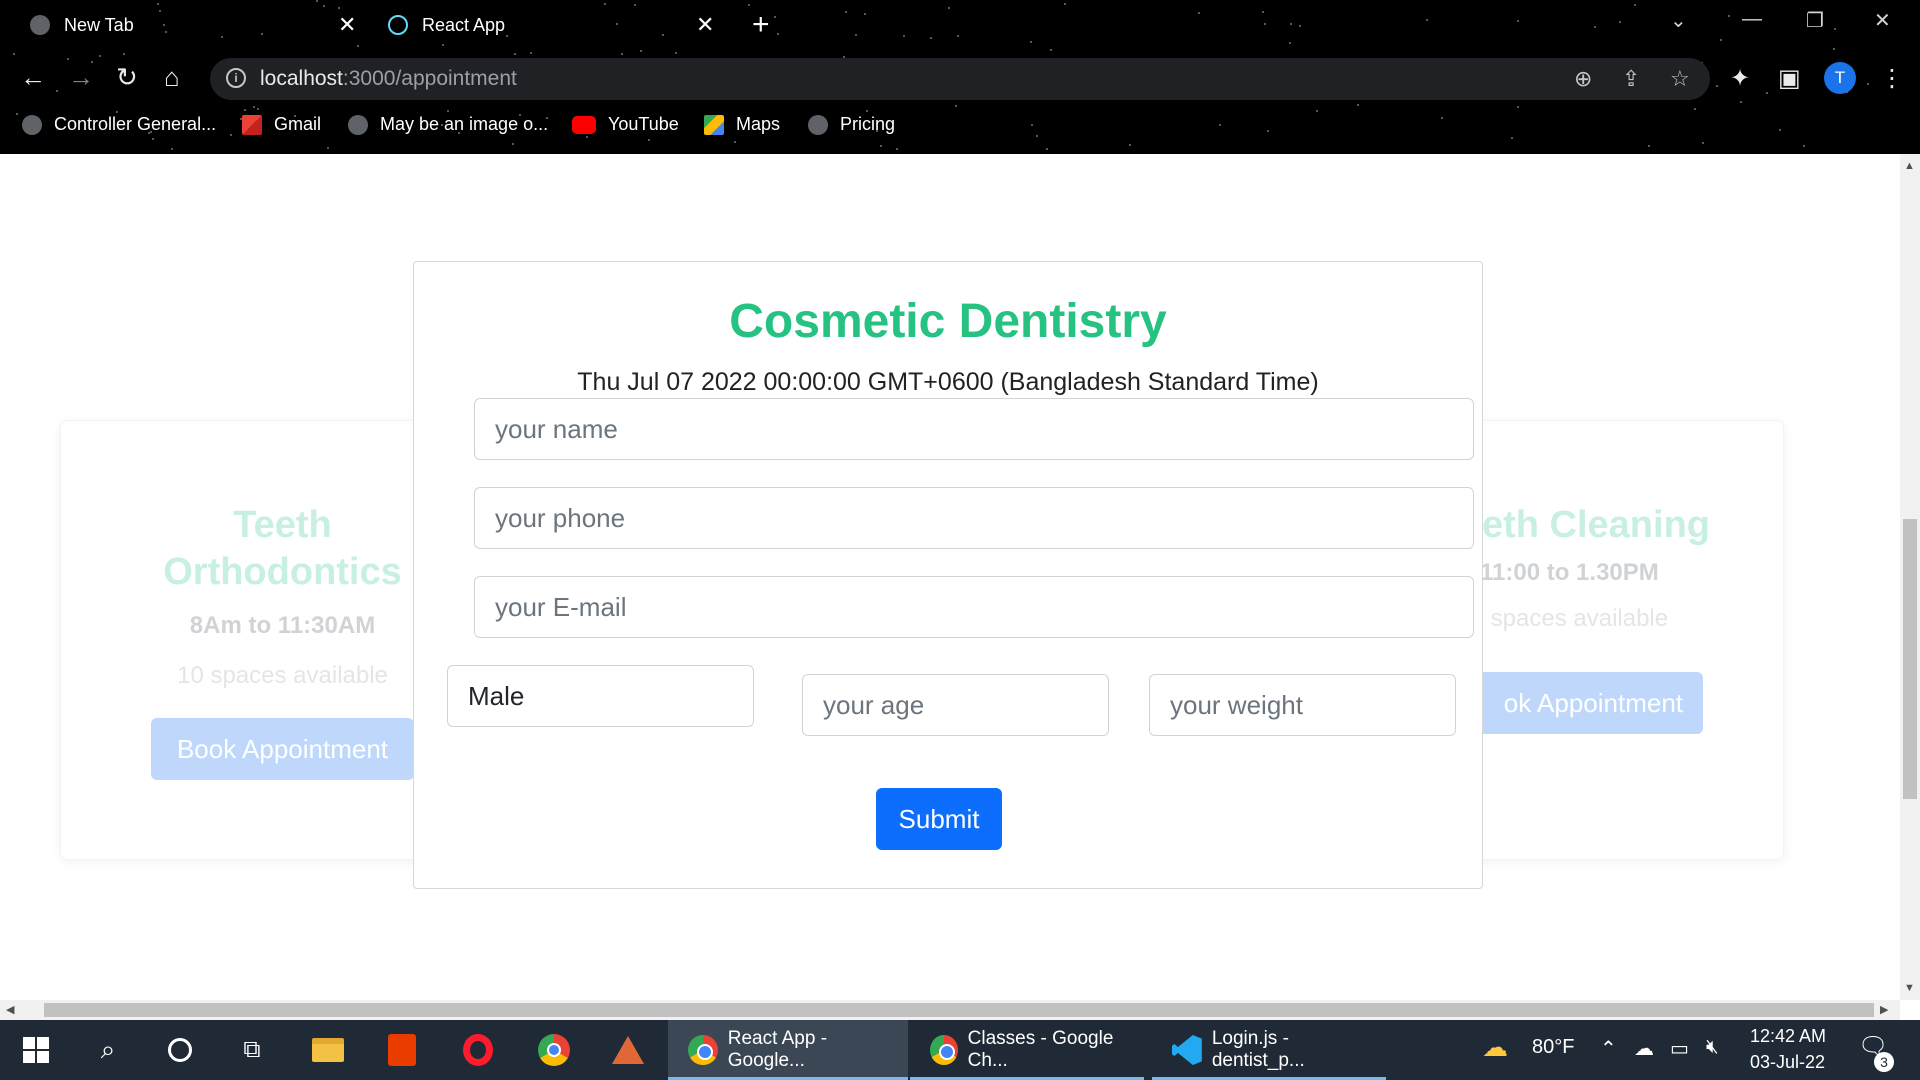  What do you see at coordinates (1583, 79) in the screenshot?
I see `zoom-icon: ⊕` at bounding box center [1583, 79].